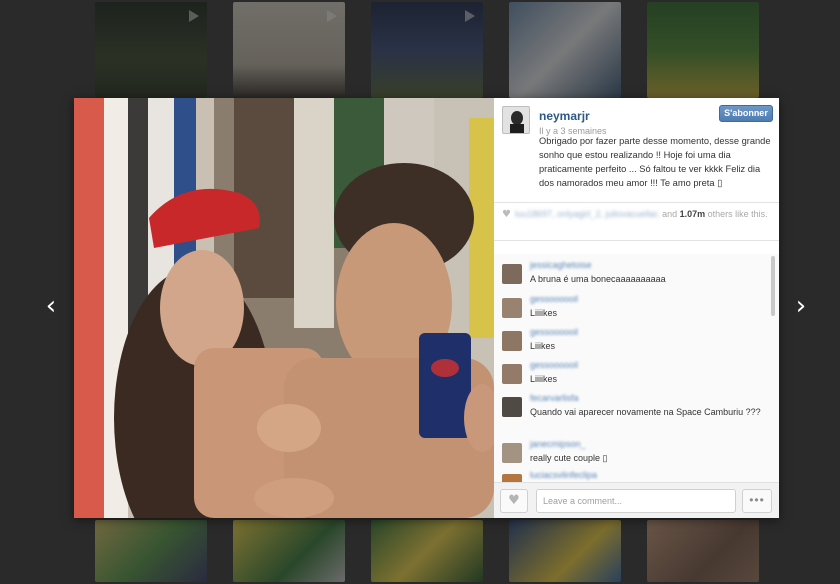  Describe the element at coordinates (514, 501) in the screenshot. I see `like-heart-icon: ♥` at that location.